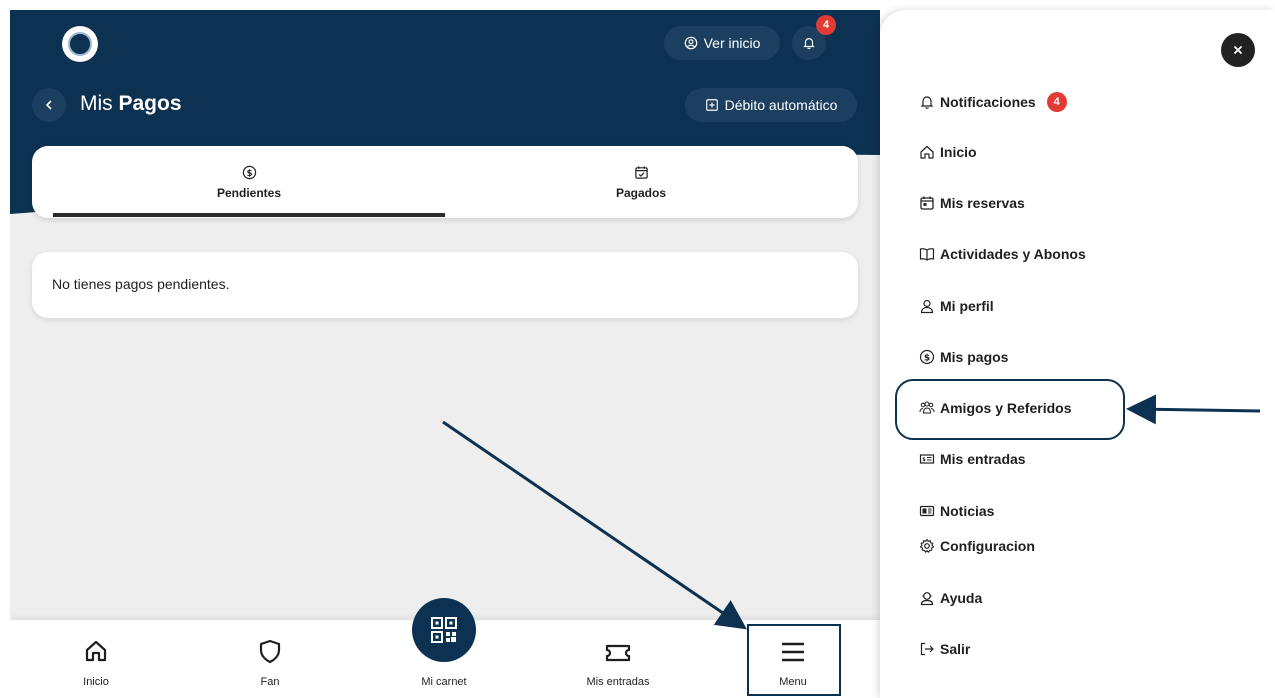 Image resolution: width=1275 pixels, height=698 pixels. What do you see at coordinates (99, 103) in the screenshot?
I see `page-title-regular: Mis` at bounding box center [99, 103].